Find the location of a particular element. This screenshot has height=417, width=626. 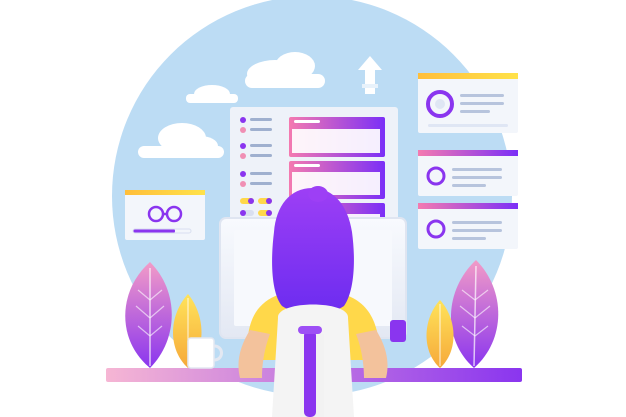

progress-bar is located at coordinates (154, 231).